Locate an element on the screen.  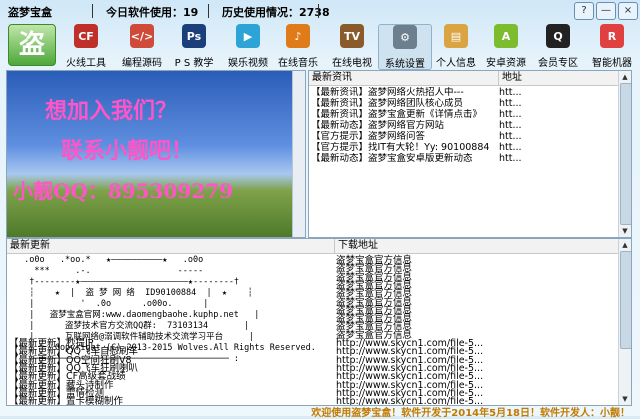
toolbar-button-label: 在线电视 is located at coordinates (352, 63).